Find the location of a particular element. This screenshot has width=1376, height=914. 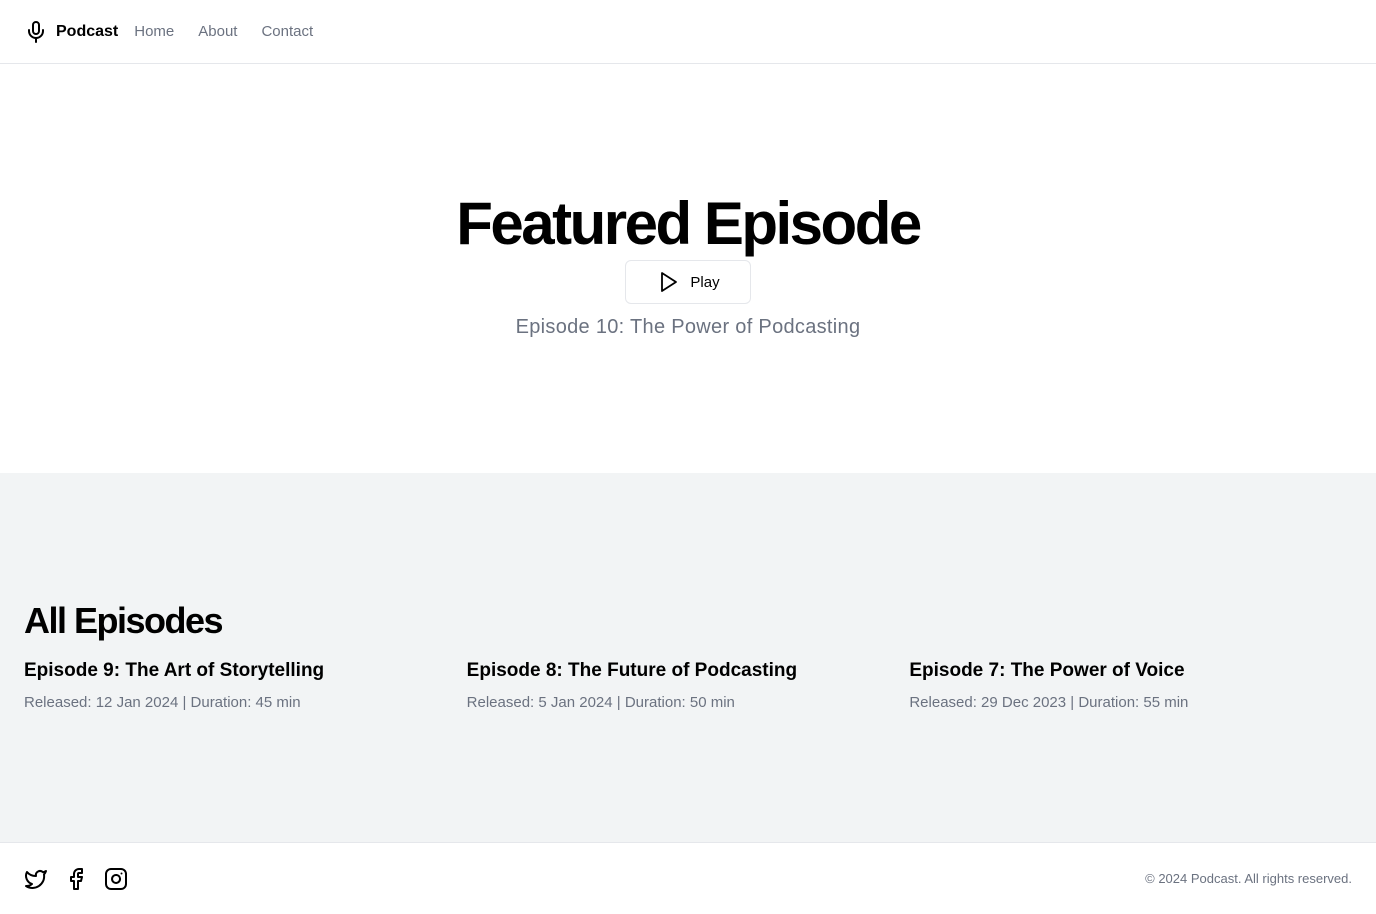

instagram-link is located at coordinates (116, 879).